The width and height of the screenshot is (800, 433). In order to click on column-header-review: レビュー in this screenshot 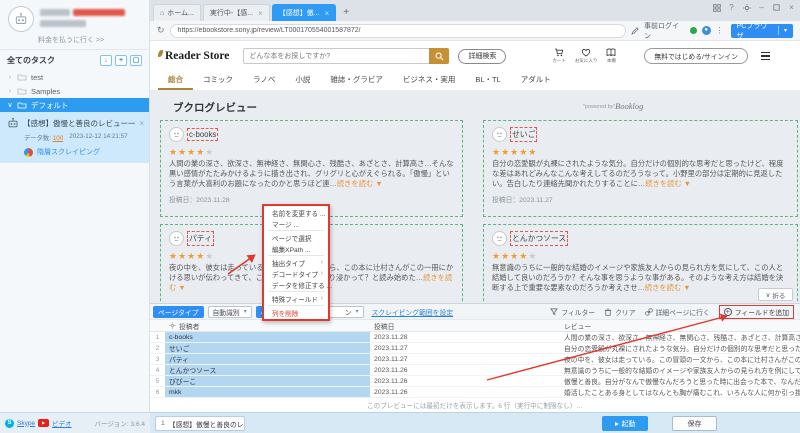, I will do `click(680, 326)`.